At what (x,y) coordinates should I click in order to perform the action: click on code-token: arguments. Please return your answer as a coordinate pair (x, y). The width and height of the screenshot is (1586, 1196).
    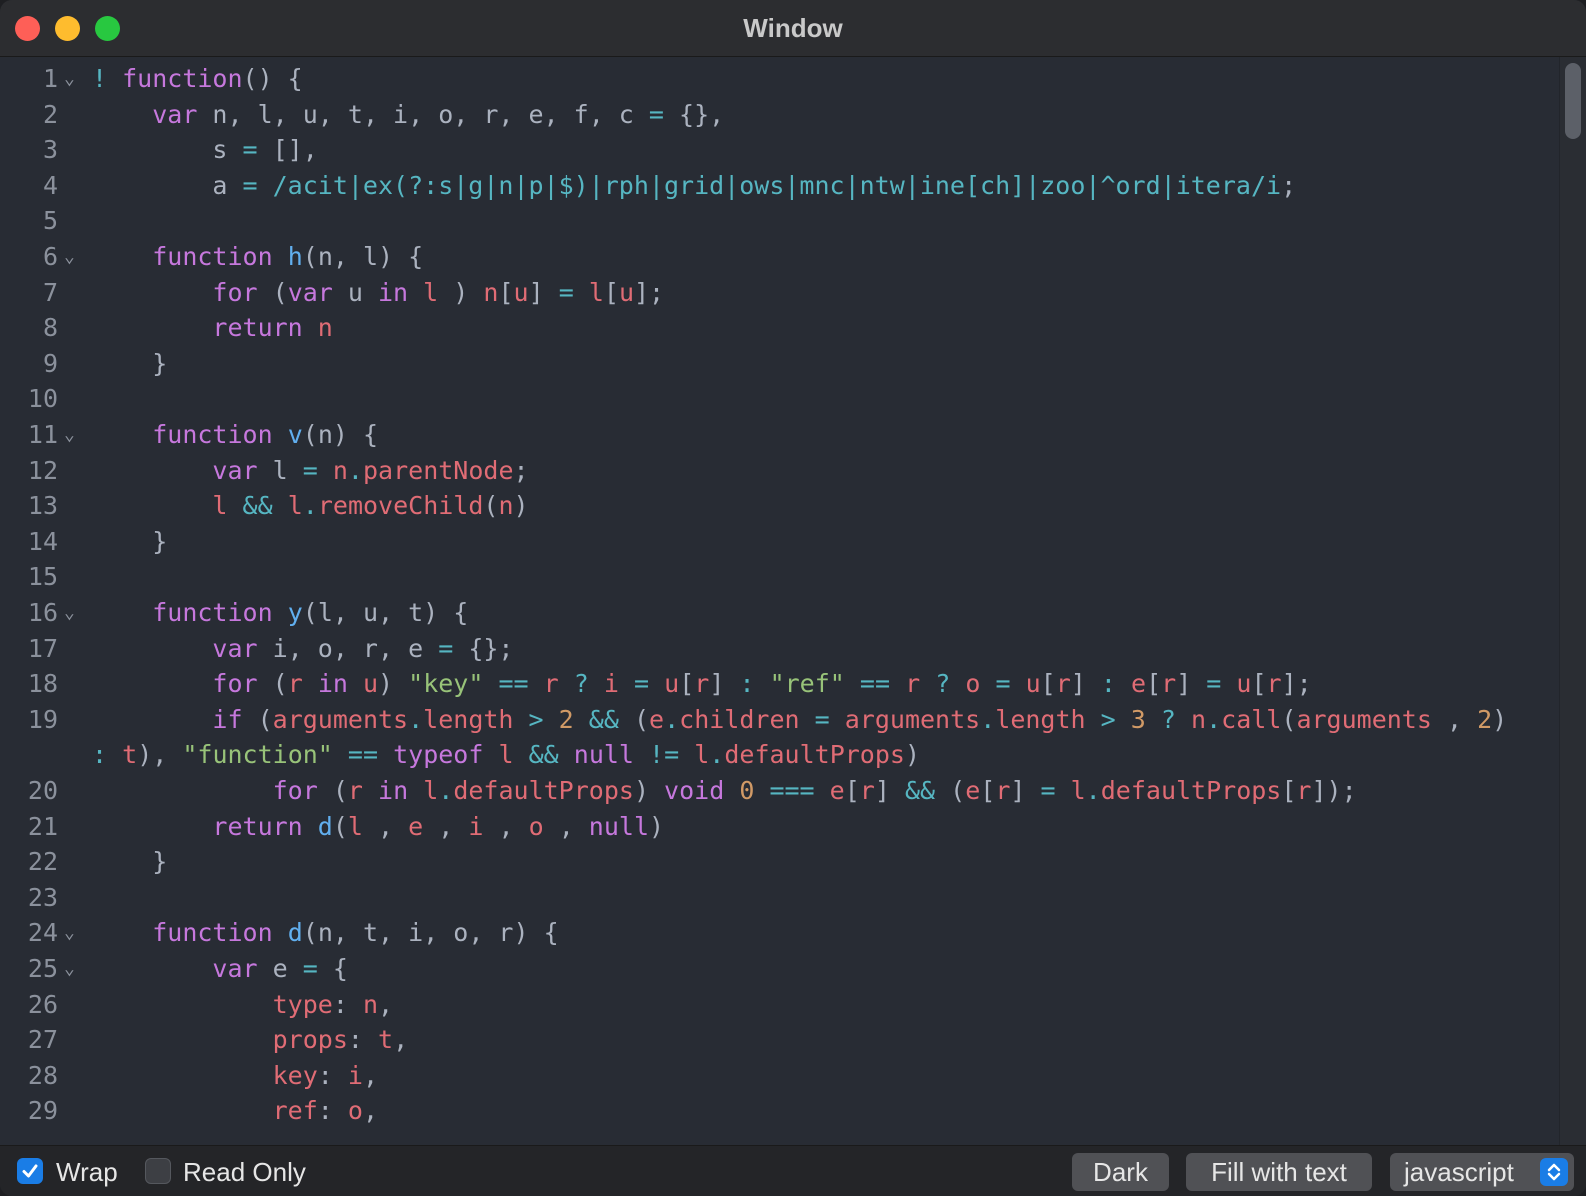
    Looking at the image, I should click on (340, 719).